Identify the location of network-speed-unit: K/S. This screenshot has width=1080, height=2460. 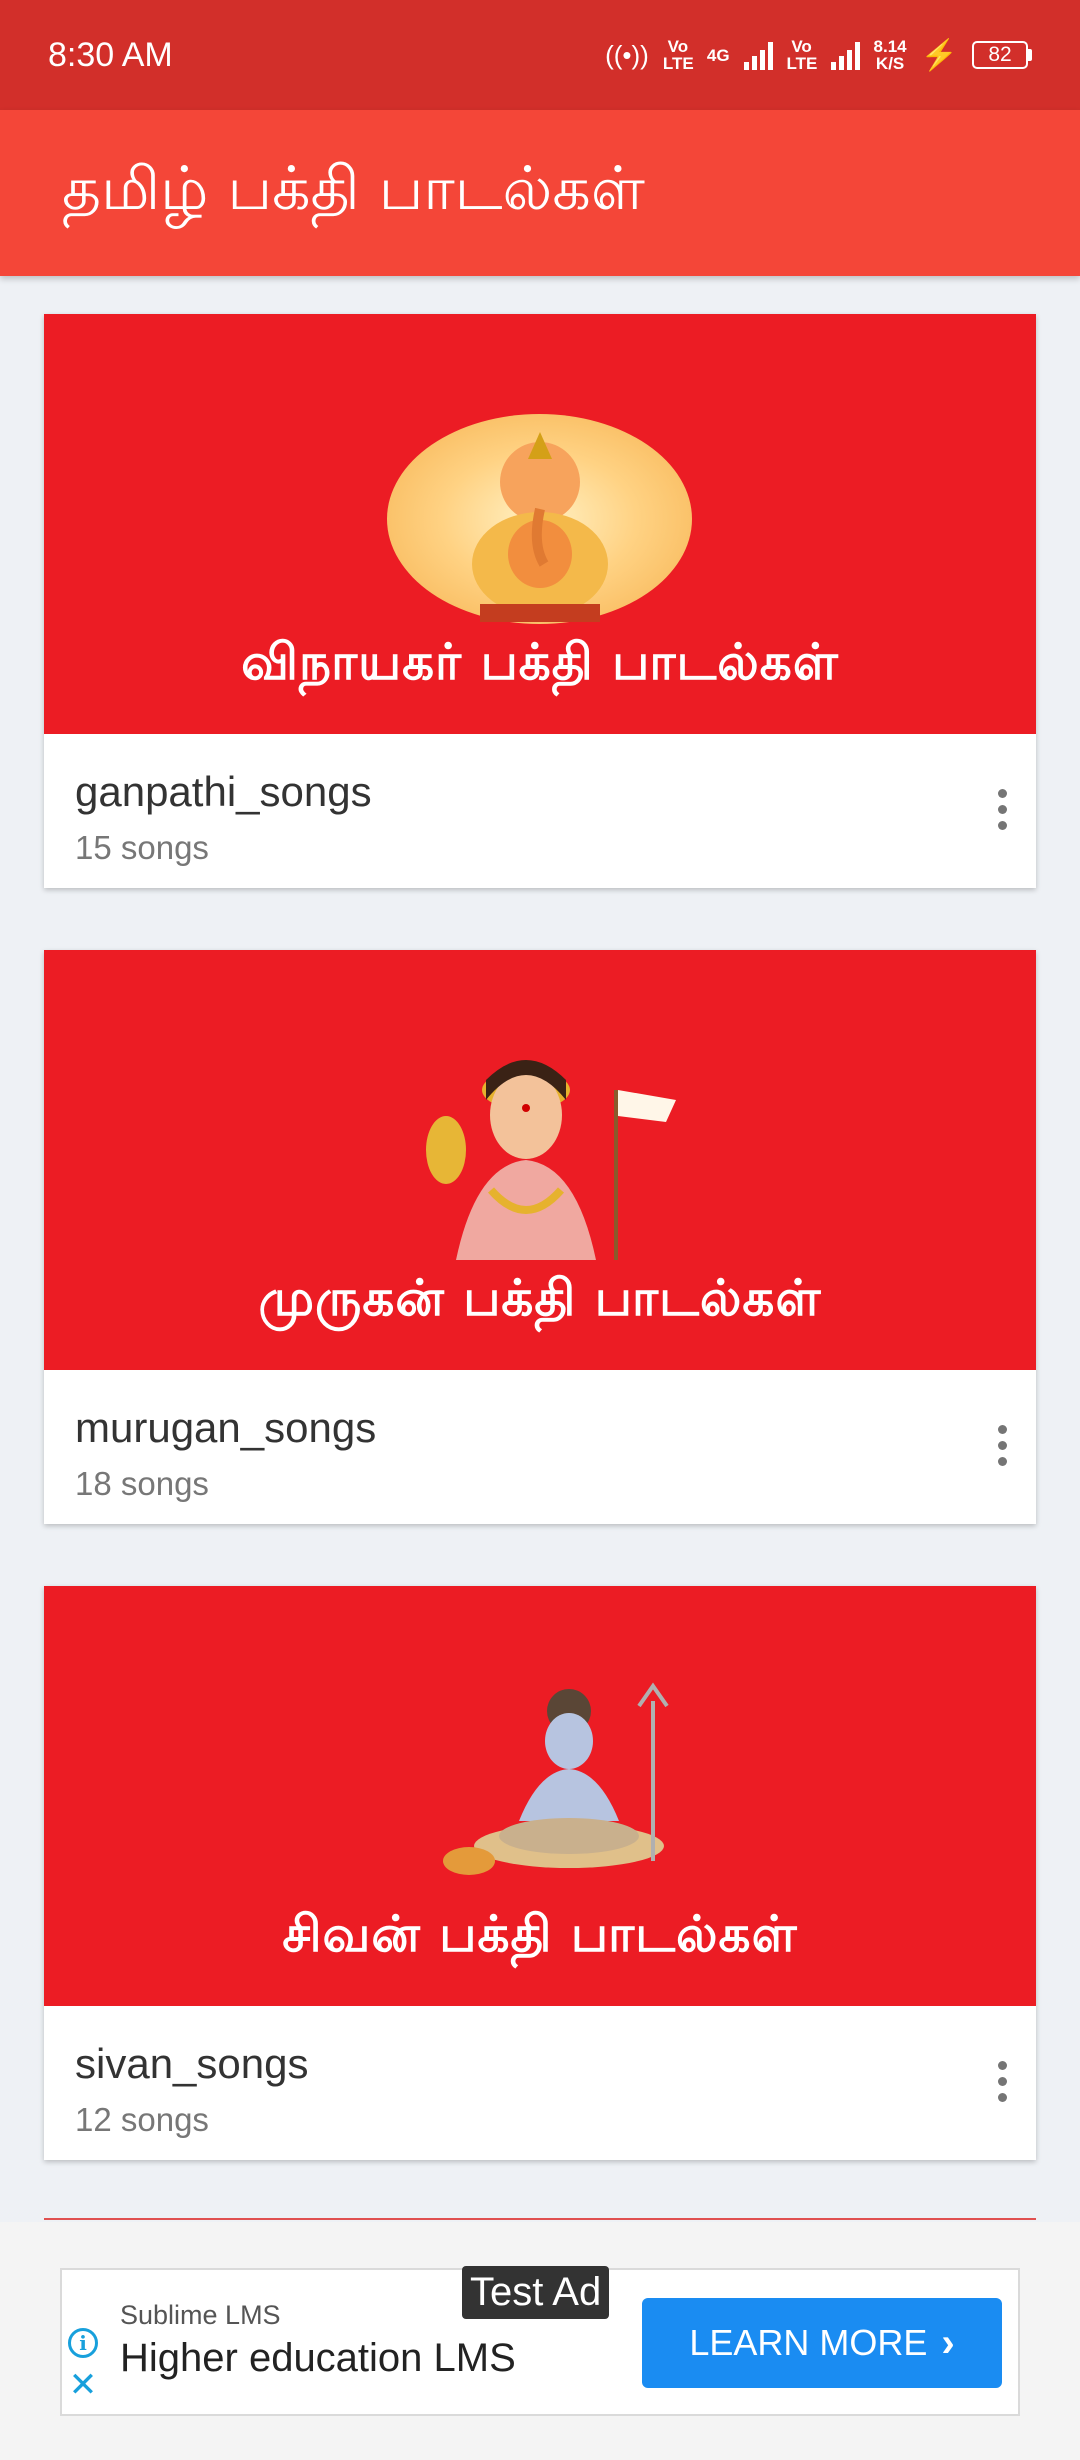
(890, 63).